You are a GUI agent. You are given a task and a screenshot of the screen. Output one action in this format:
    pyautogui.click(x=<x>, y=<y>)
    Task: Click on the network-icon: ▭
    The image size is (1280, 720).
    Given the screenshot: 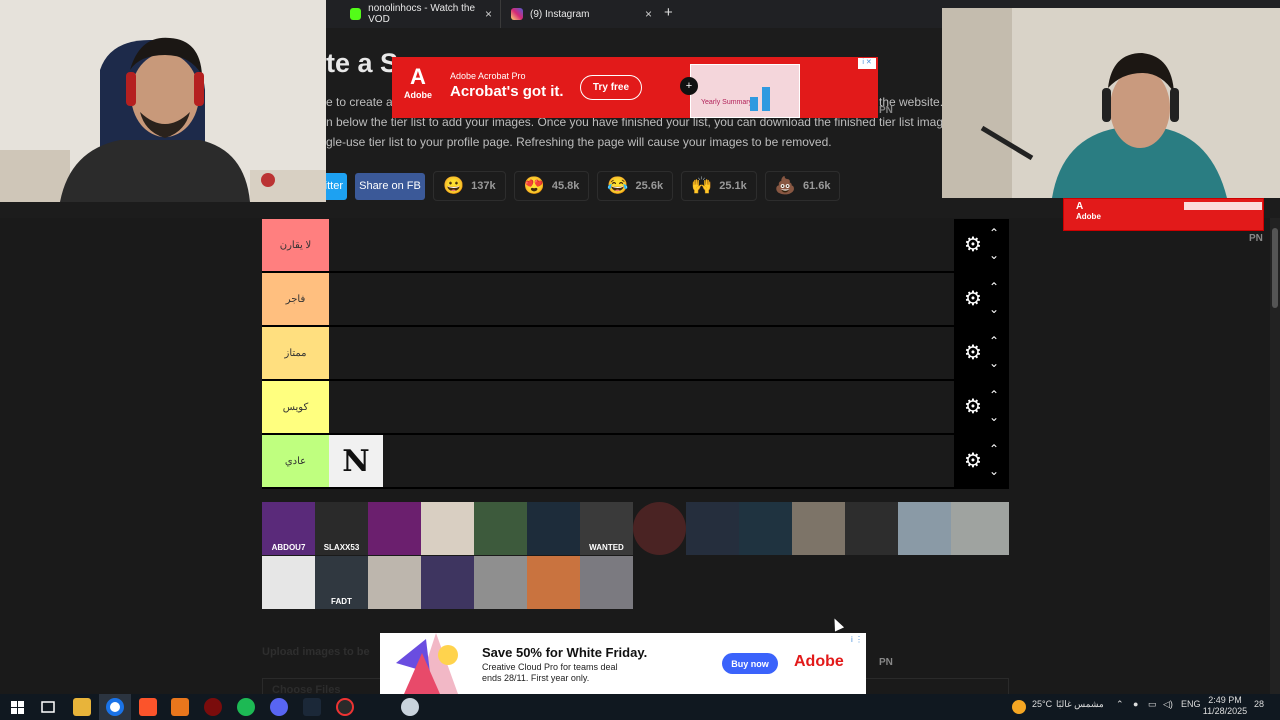 What is the action you would take?
    pyautogui.click(x=1152, y=704)
    